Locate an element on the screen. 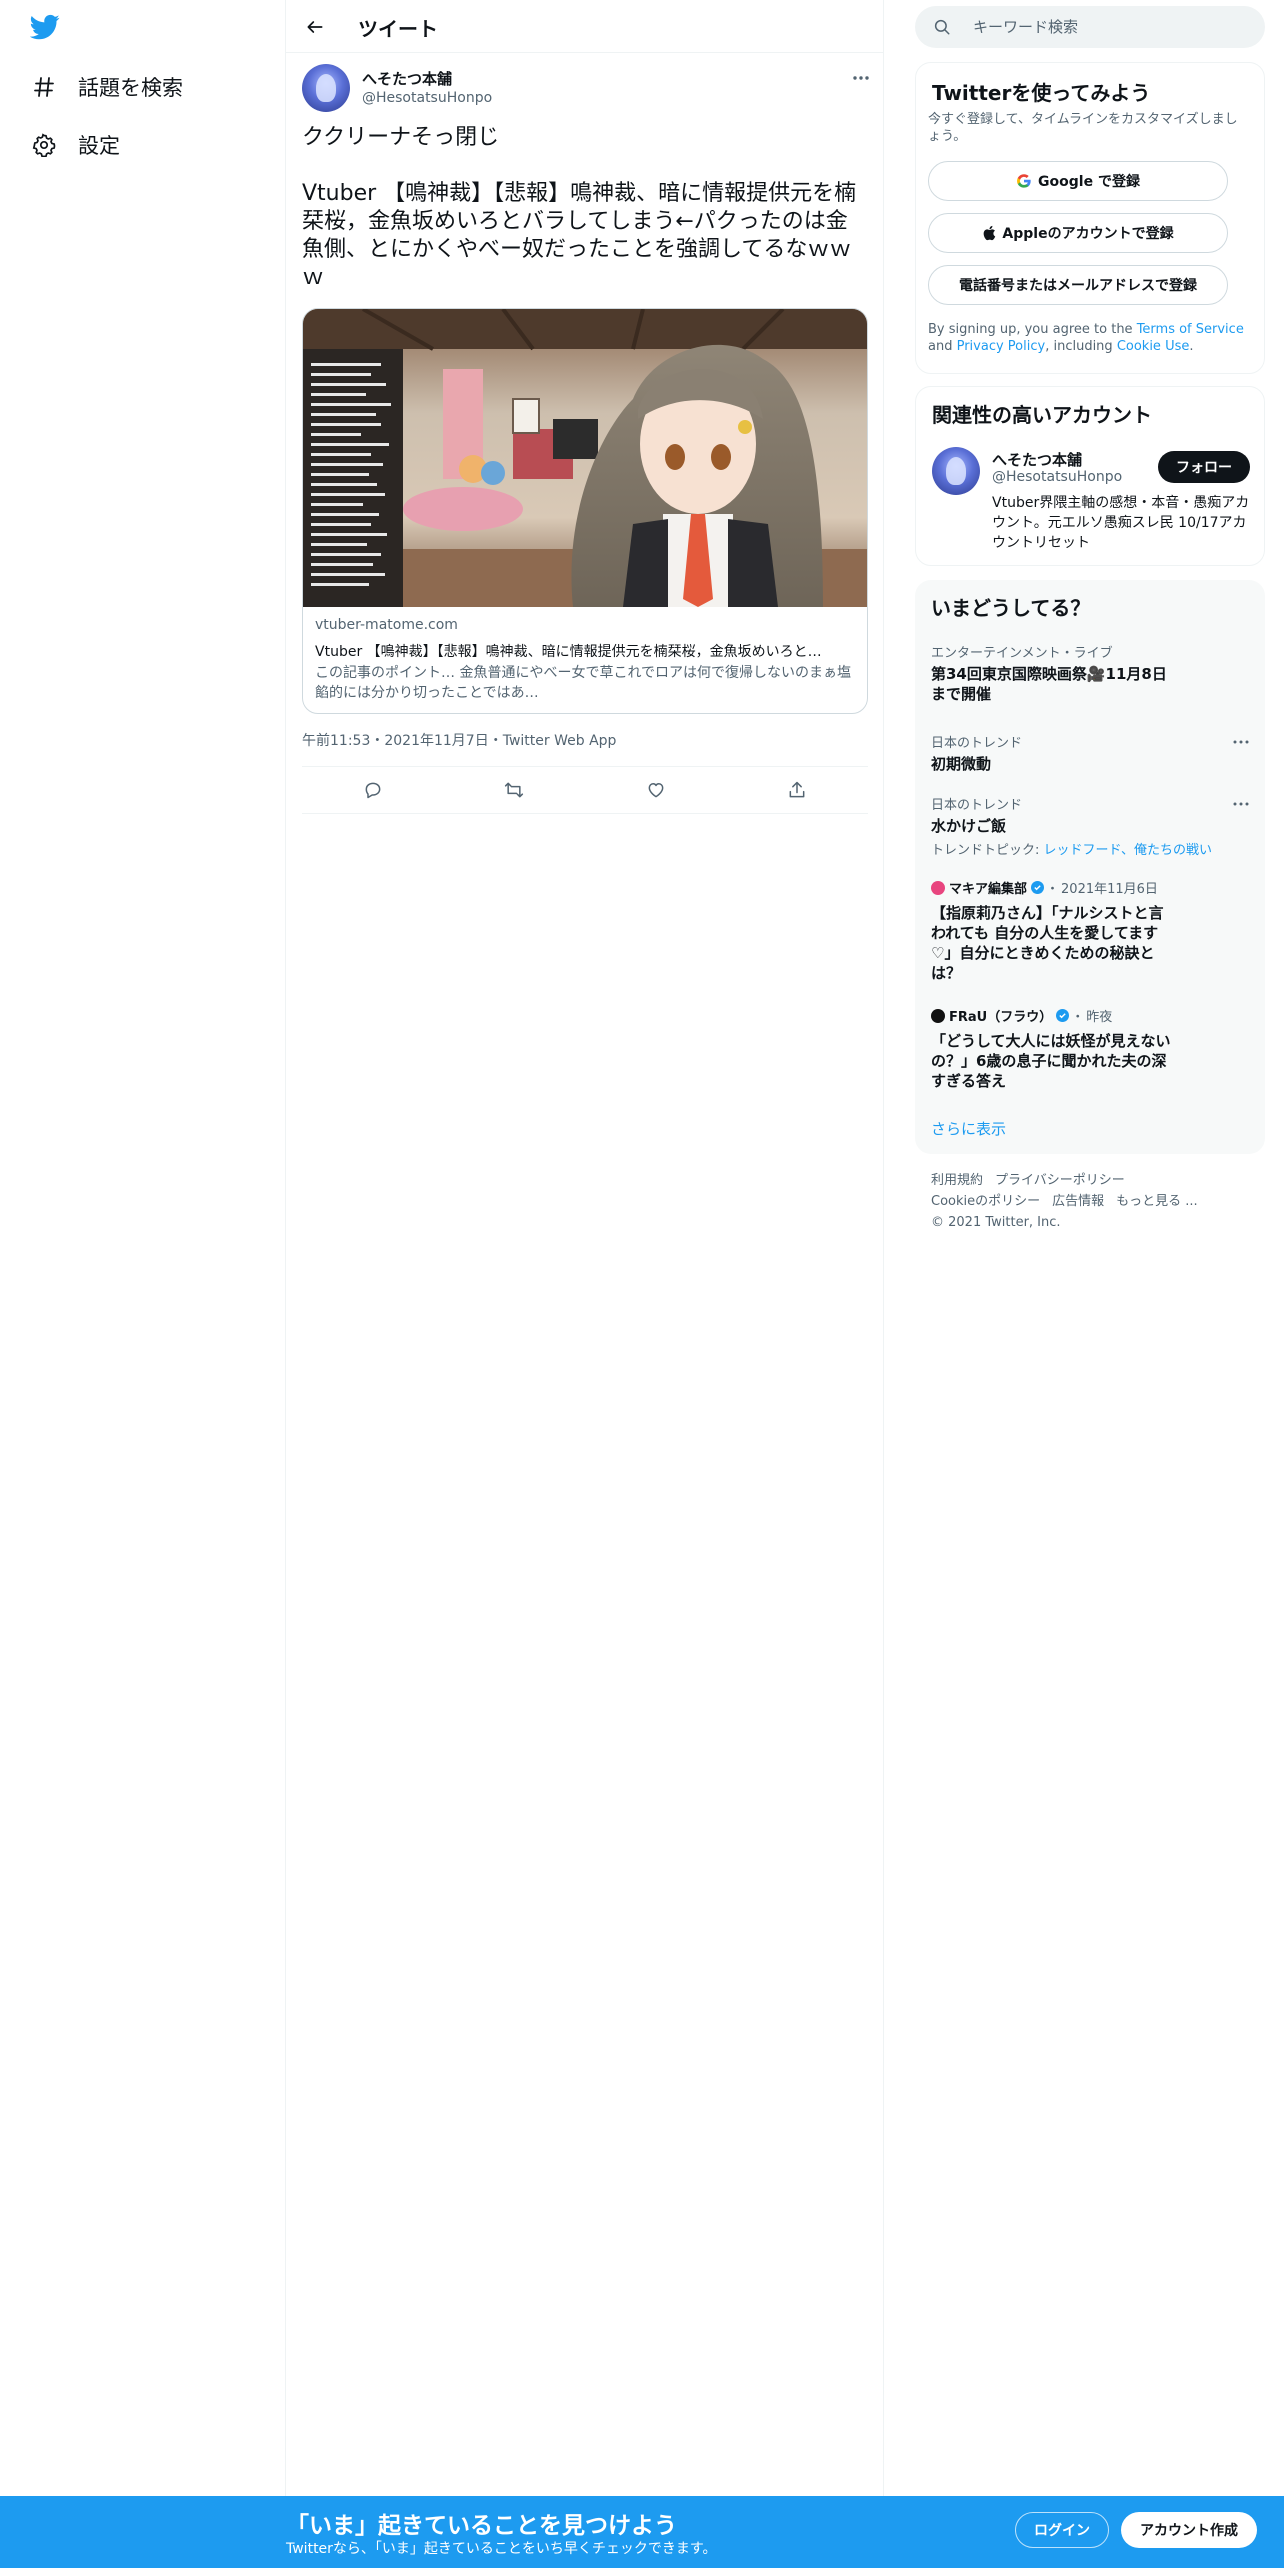 Image resolution: width=1284 pixels, height=2568 pixels. nav-item-explore: 話題を検索 is located at coordinates (106, 87).